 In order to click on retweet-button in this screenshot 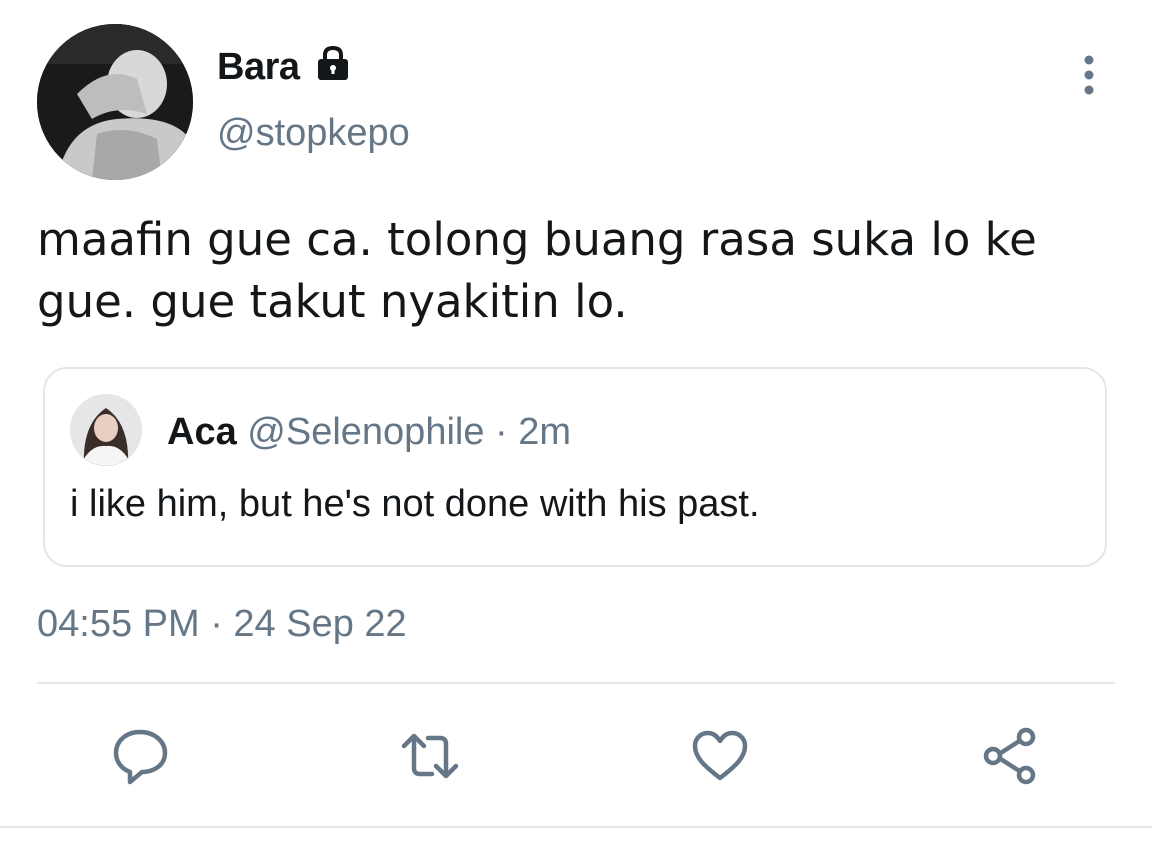, I will do `click(430, 756)`.